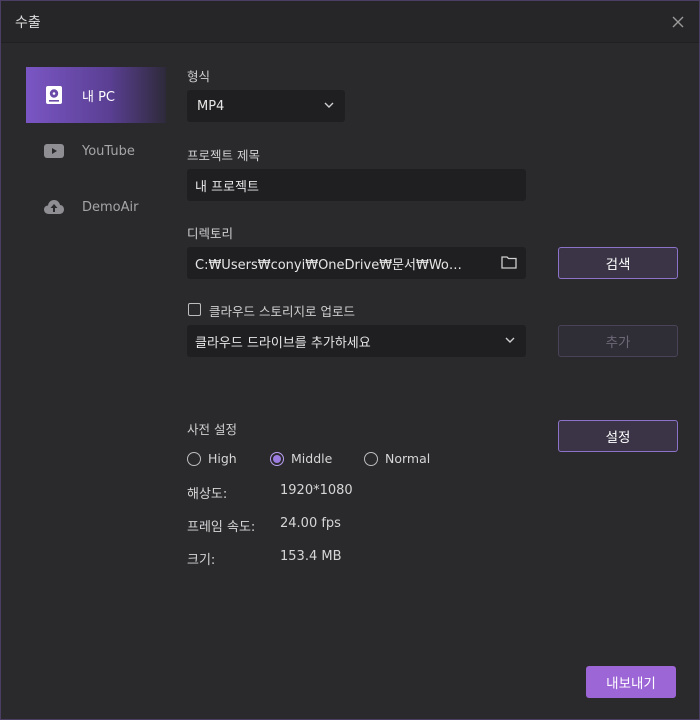 This screenshot has height=720, width=700. I want to click on directory-label: 디렉토리, so click(210, 233).